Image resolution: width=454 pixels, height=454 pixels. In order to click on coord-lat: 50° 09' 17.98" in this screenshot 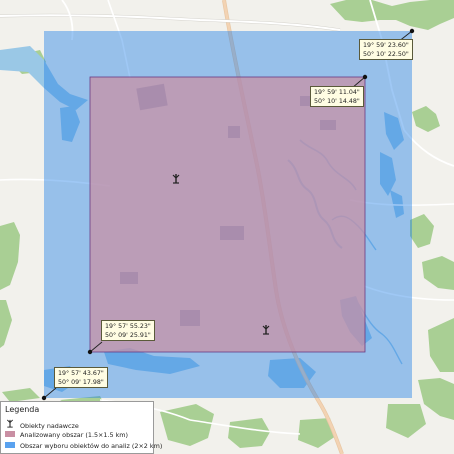, I will do `click(81, 382)`.